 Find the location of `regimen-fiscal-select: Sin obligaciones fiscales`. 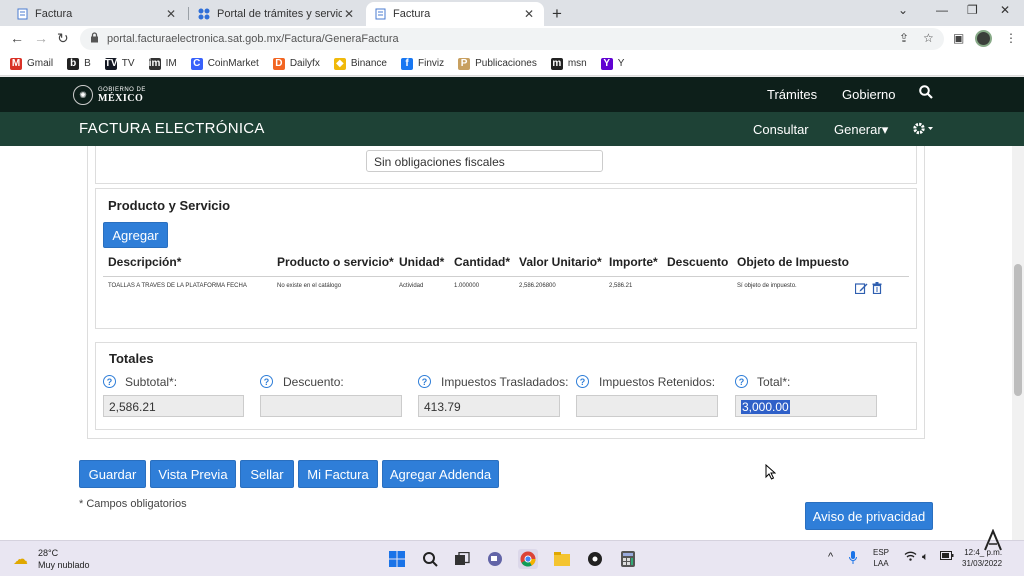

regimen-fiscal-select: Sin obligaciones fiscales is located at coordinates (484, 161).